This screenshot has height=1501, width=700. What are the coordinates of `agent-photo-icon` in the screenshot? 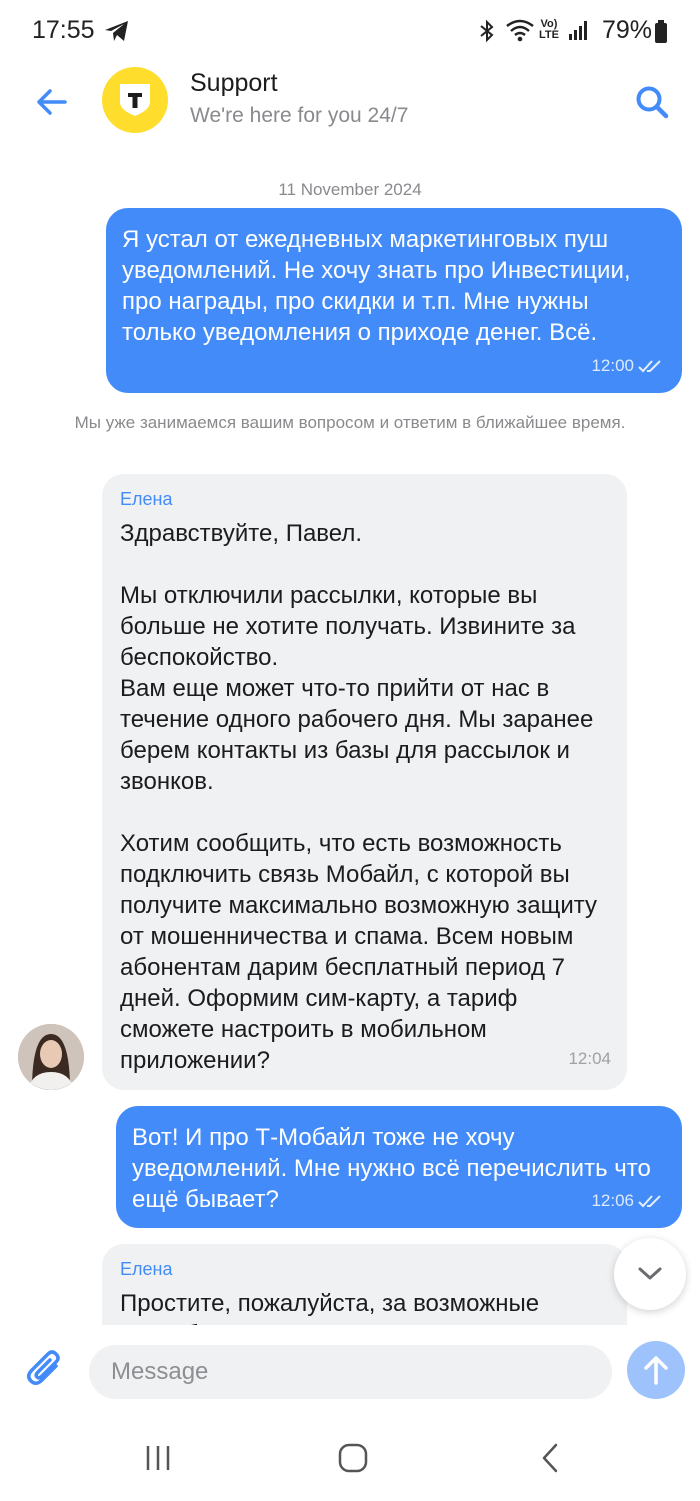 It's located at (51, 1057).